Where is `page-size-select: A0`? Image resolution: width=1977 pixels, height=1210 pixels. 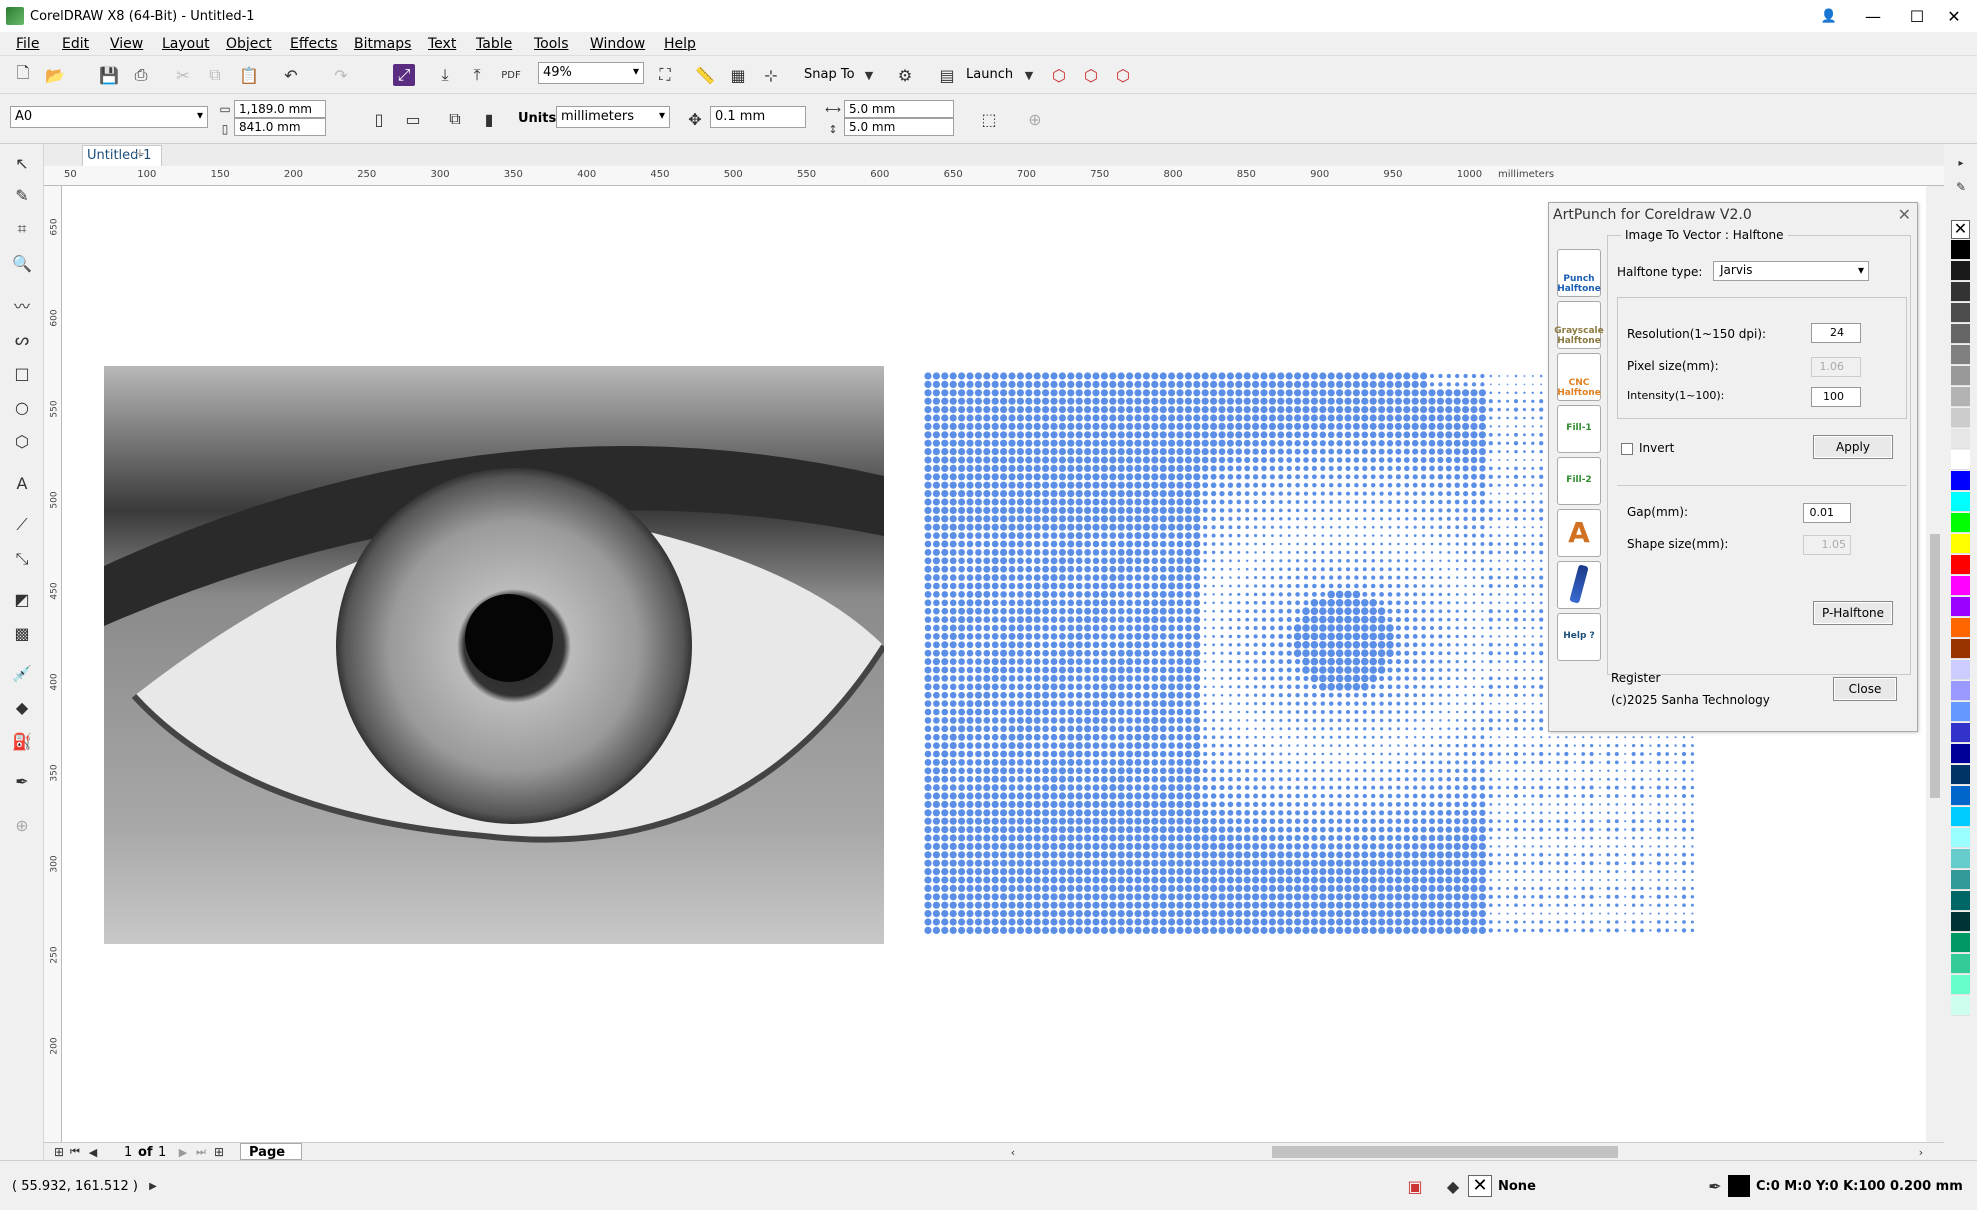
page-size-select: A0 is located at coordinates (109, 117).